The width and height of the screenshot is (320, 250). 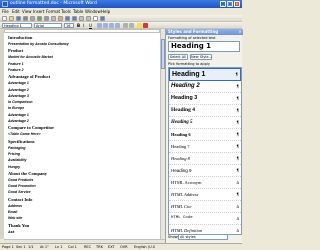 I want to click on menu-help: Help, so click(x=105, y=11).